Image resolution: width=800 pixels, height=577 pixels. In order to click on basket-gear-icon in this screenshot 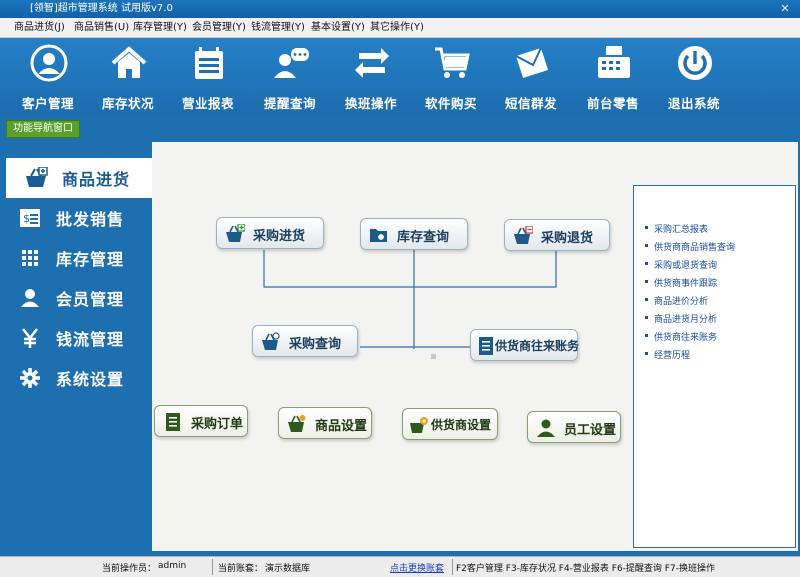, I will do `click(297, 423)`.